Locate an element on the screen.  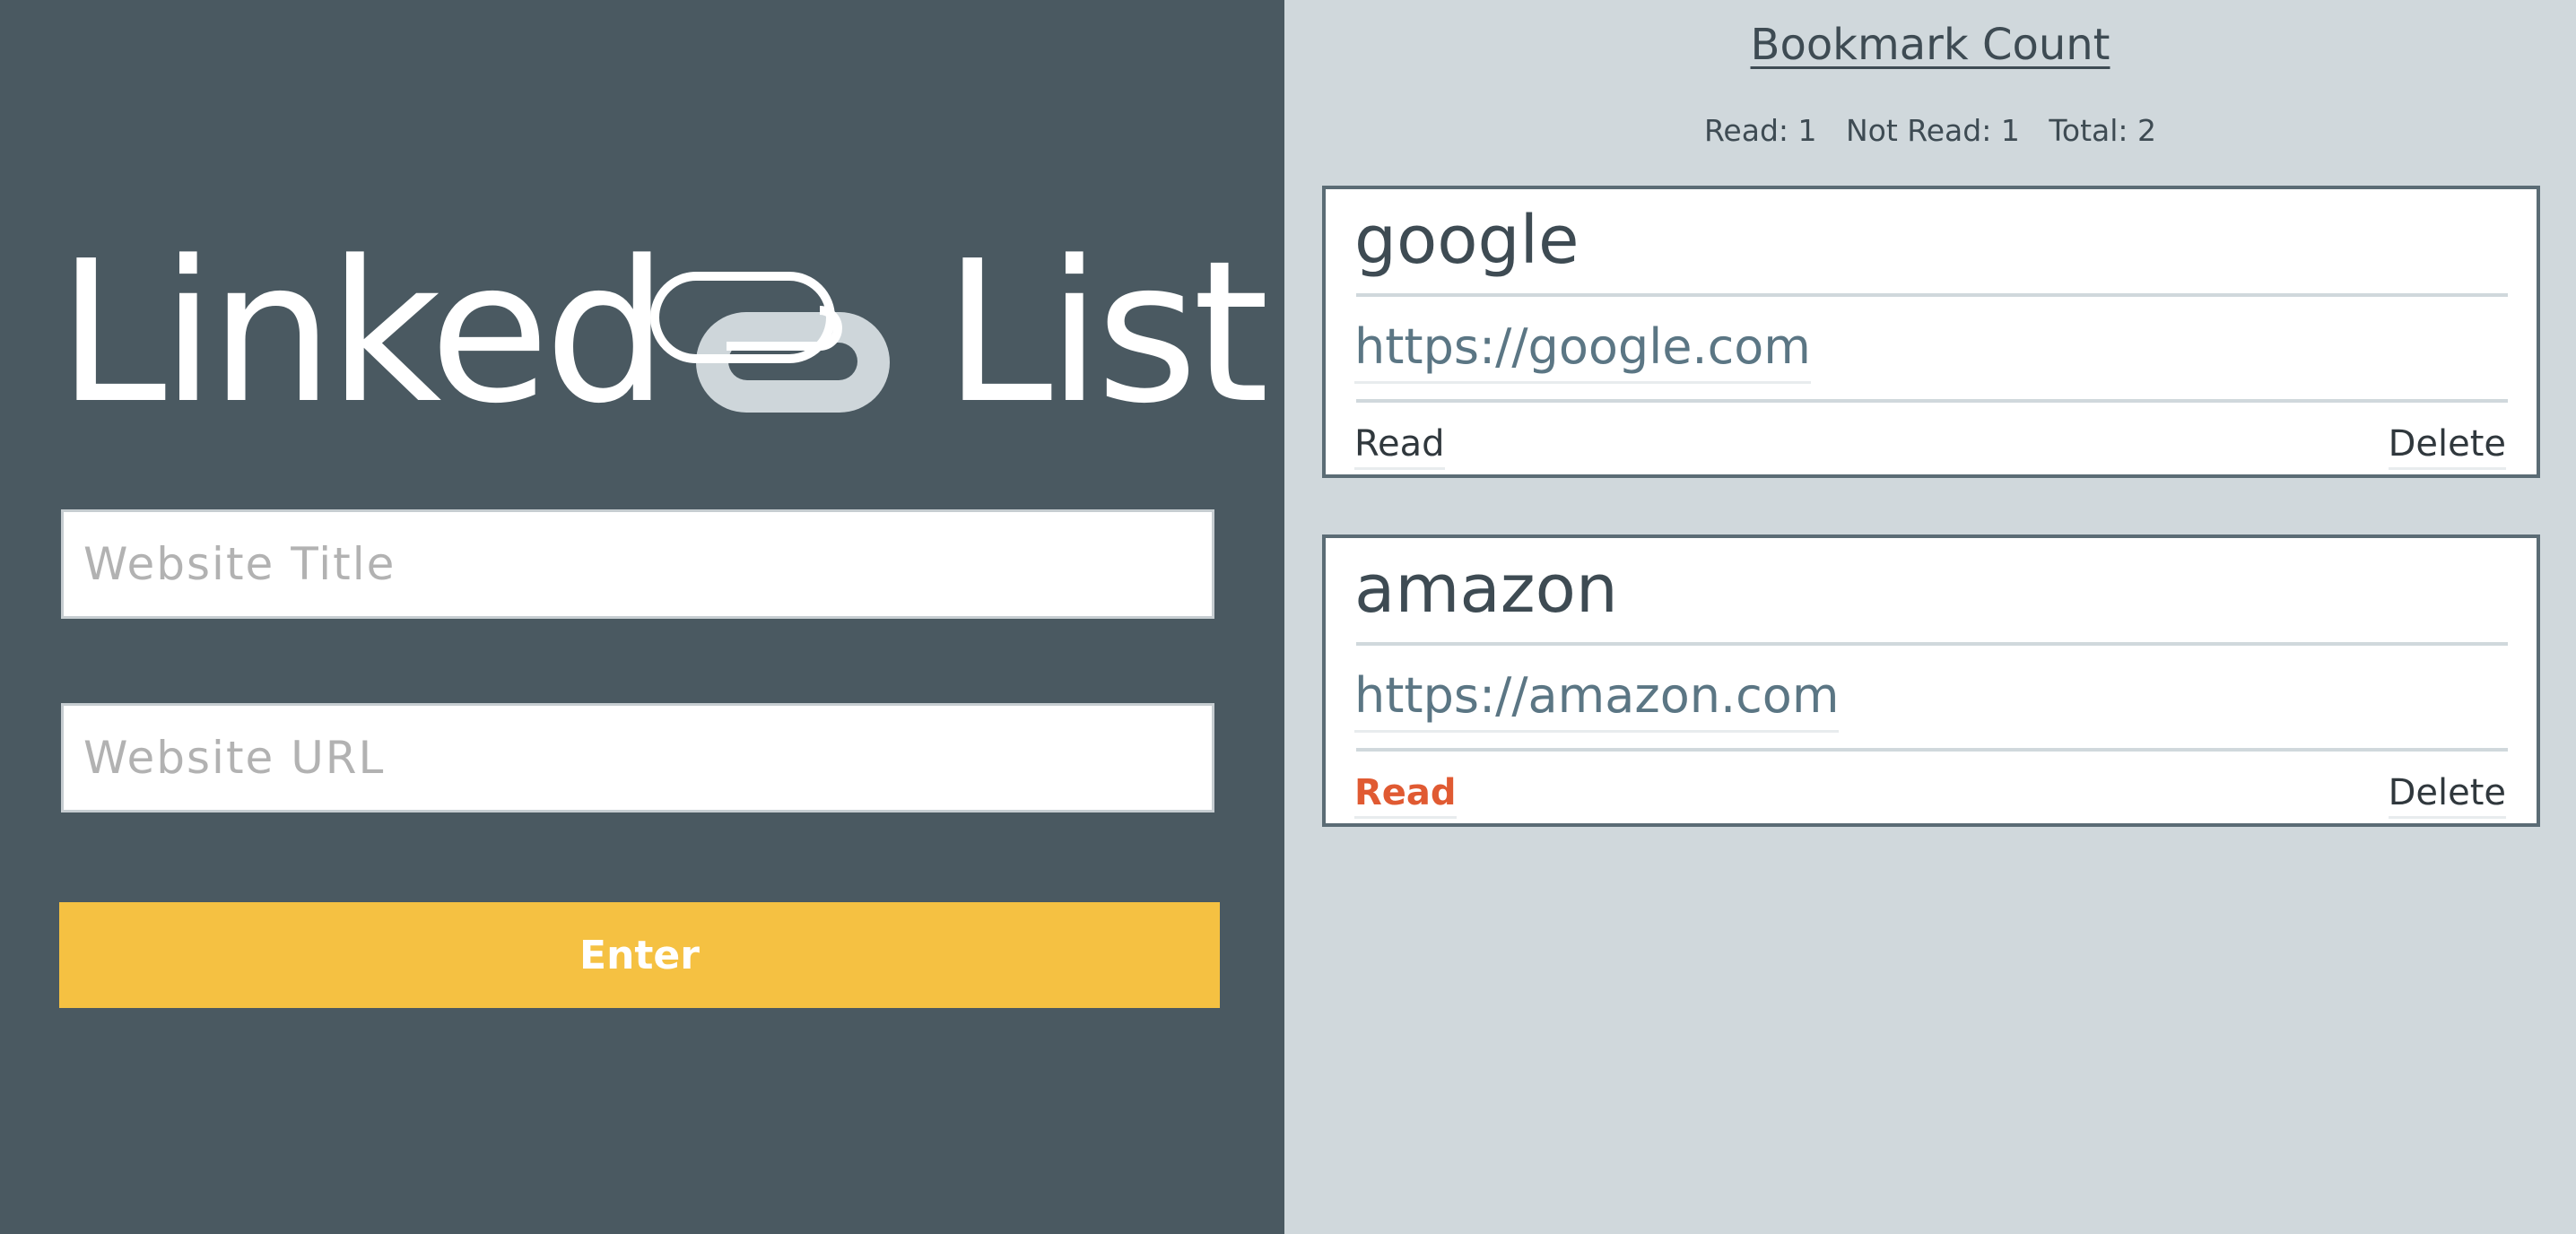
bookmark-count-stats: Read: 1 Not Read: 1 Total: 2 is located at coordinates (1930, 130).